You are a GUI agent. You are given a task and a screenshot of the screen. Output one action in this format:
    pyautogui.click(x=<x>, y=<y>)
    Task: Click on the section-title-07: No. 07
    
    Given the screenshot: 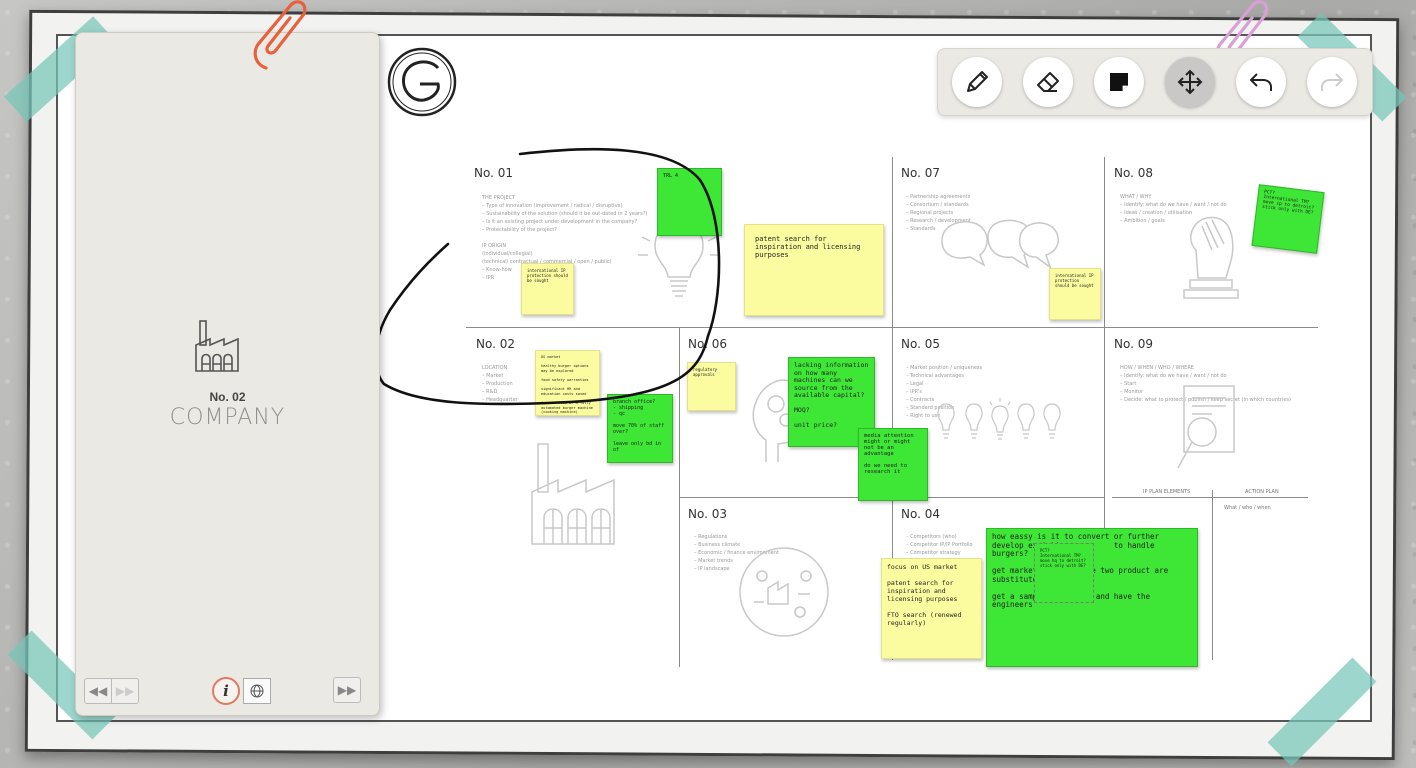 What is the action you would take?
    pyautogui.click(x=921, y=173)
    